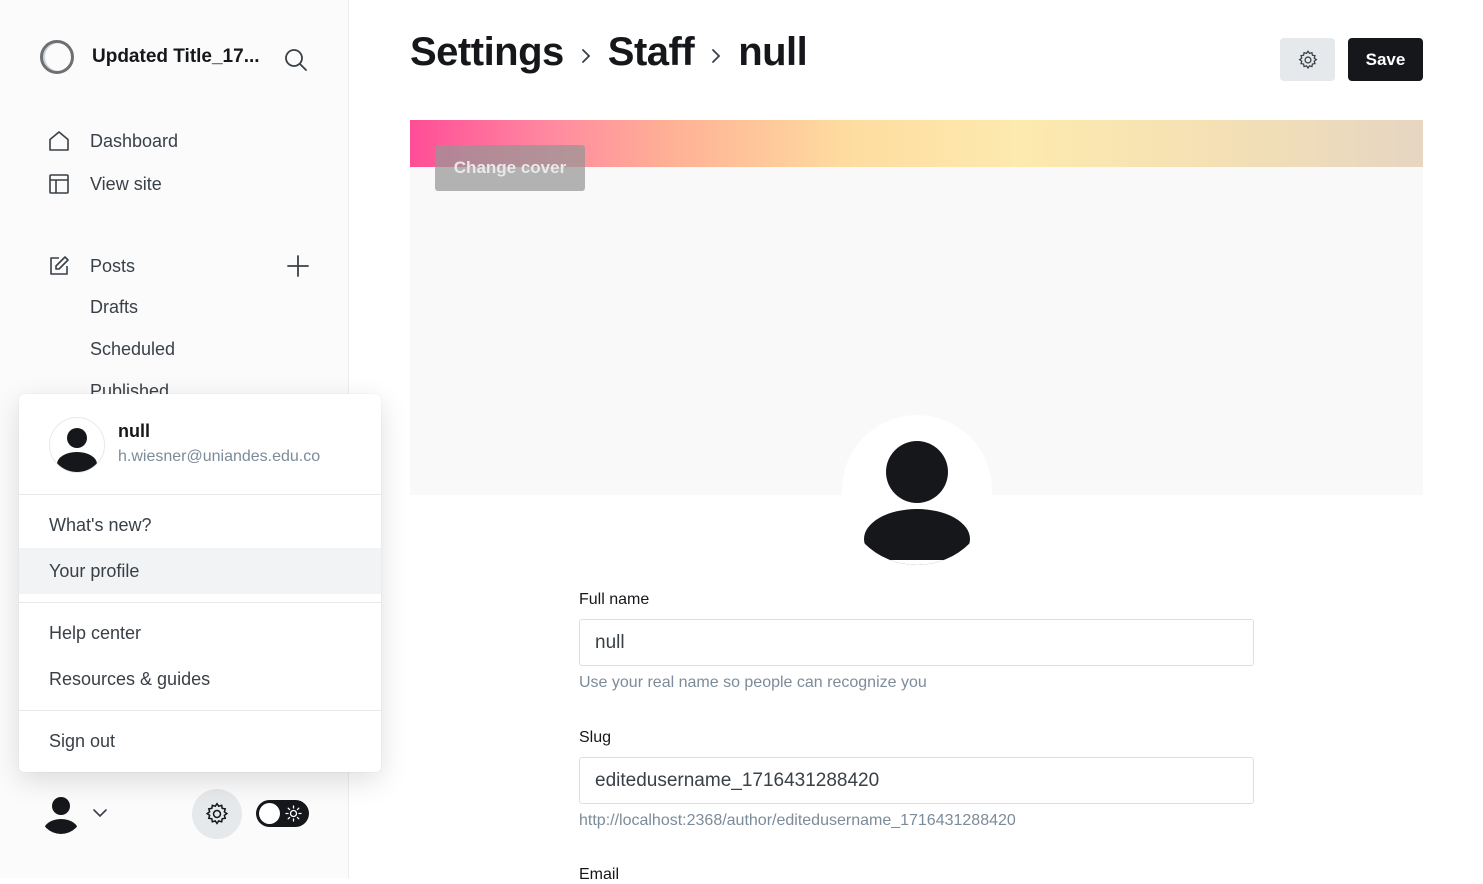  I want to click on plus-icon, so click(298, 268).